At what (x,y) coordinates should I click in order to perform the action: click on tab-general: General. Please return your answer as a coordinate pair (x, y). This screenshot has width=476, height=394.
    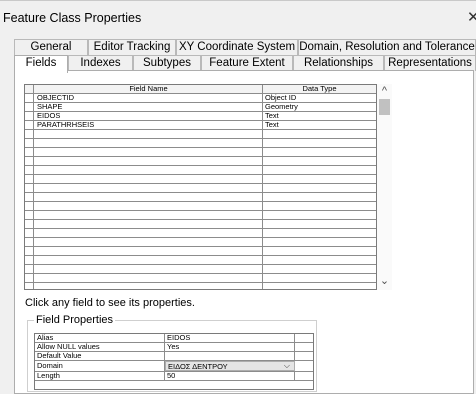
    Looking at the image, I should click on (51, 47).